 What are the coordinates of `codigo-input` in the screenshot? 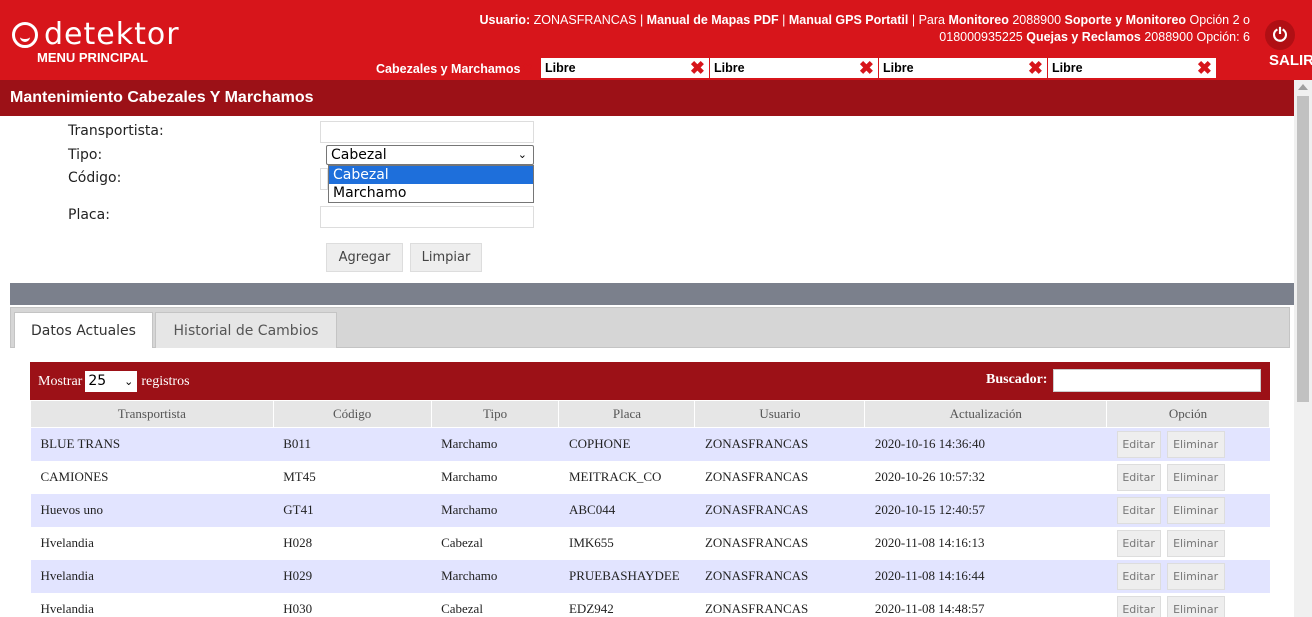 It's located at (324, 179).